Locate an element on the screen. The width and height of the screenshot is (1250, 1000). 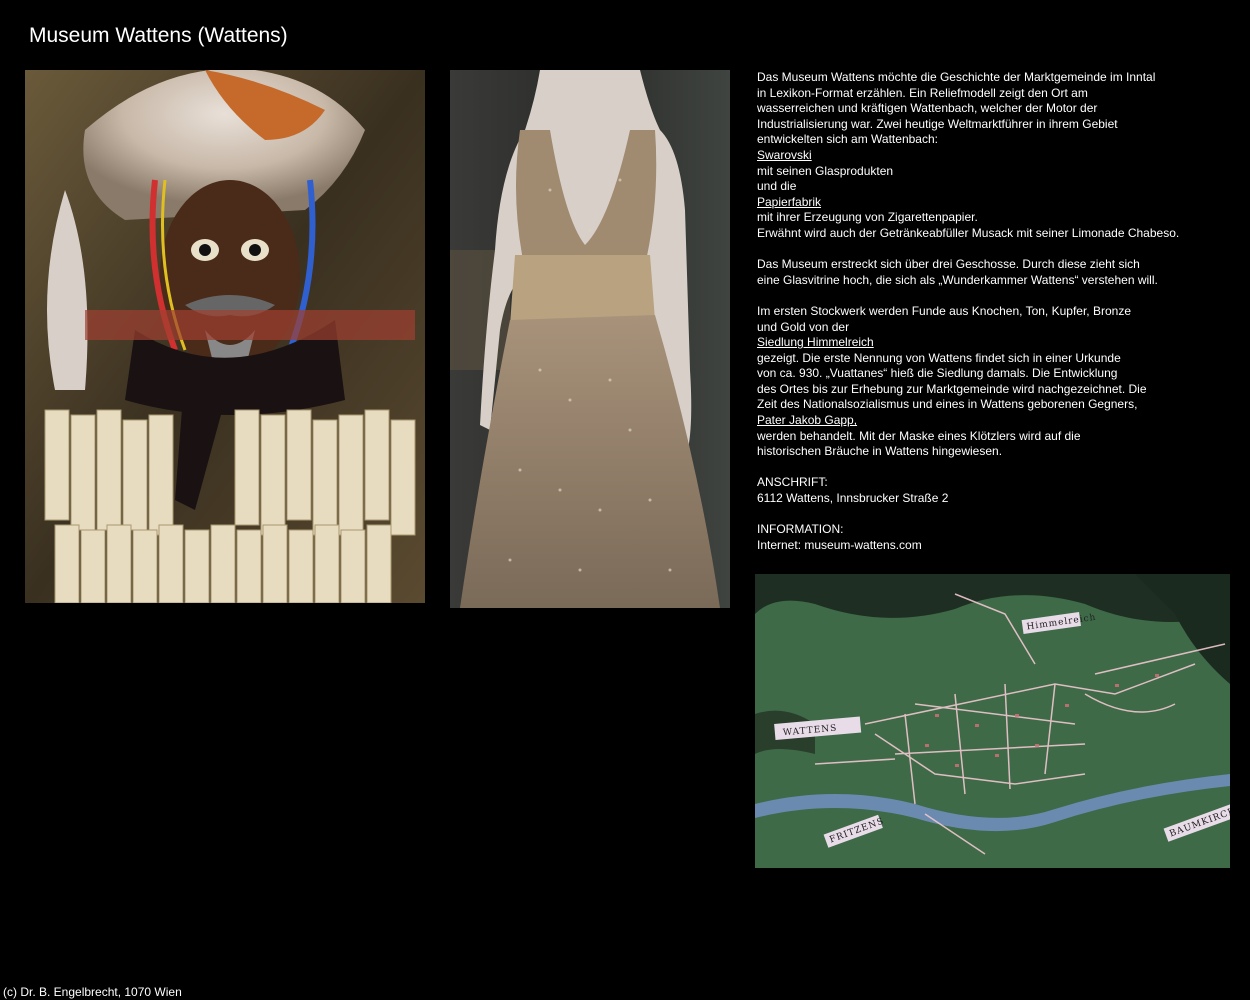
info-label: INFORMATION: is located at coordinates (800, 529).